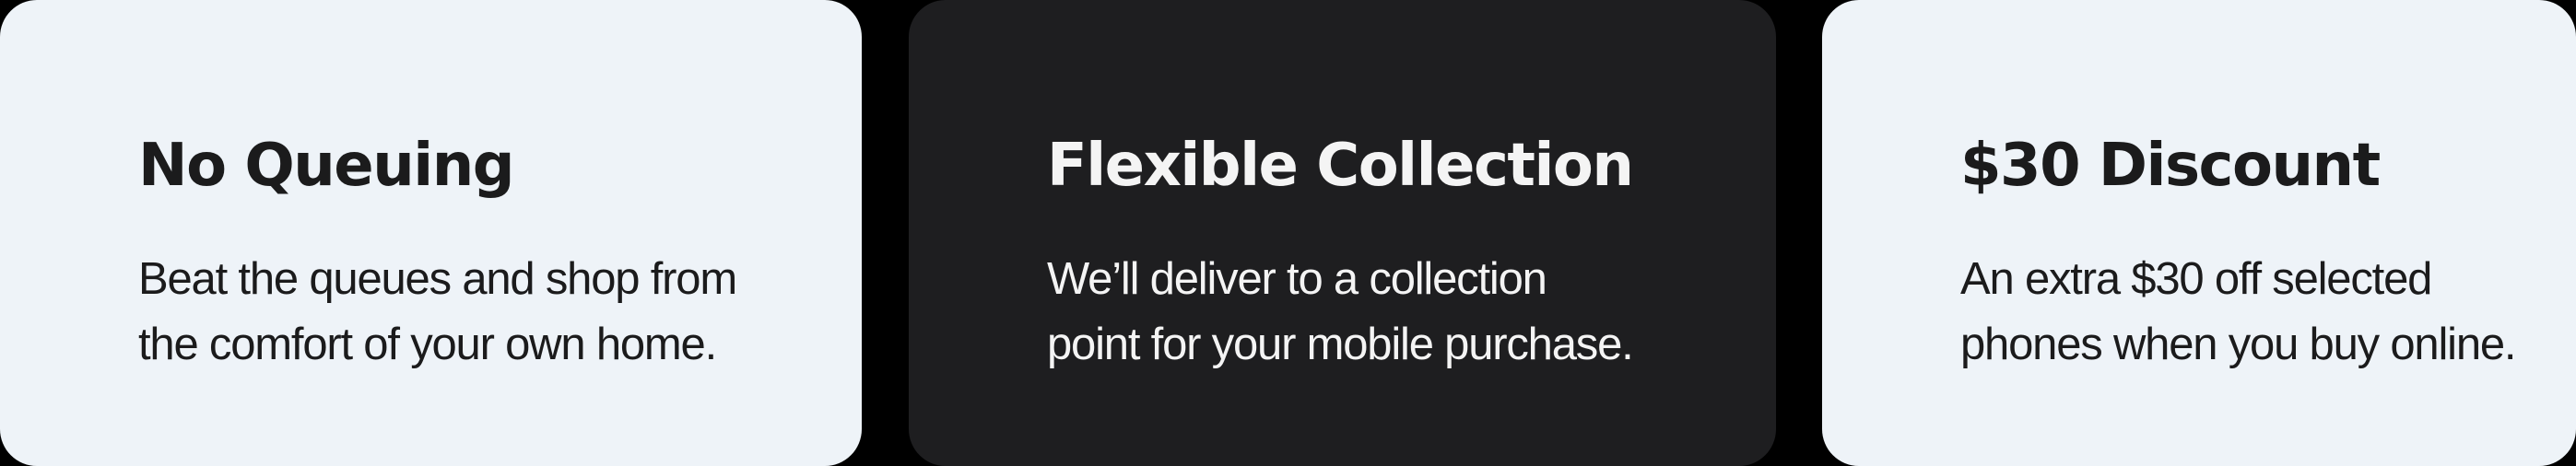 Image resolution: width=2576 pixels, height=466 pixels. Describe the element at coordinates (438, 279) in the screenshot. I see `card-description-line: Beat the queues and shop from` at that location.